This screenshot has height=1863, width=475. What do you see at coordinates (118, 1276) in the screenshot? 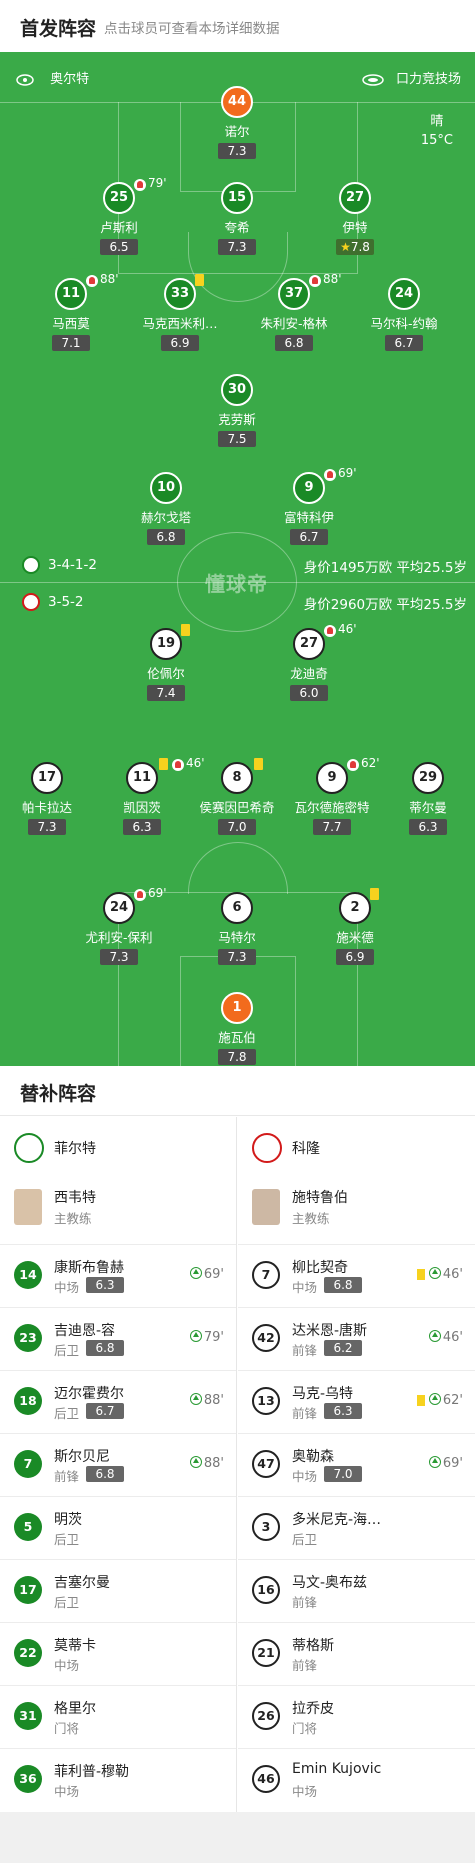
I see `sub-player-row: 14 康斯布鲁赫 中场 6.3 69'` at bounding box center [118, 1276].